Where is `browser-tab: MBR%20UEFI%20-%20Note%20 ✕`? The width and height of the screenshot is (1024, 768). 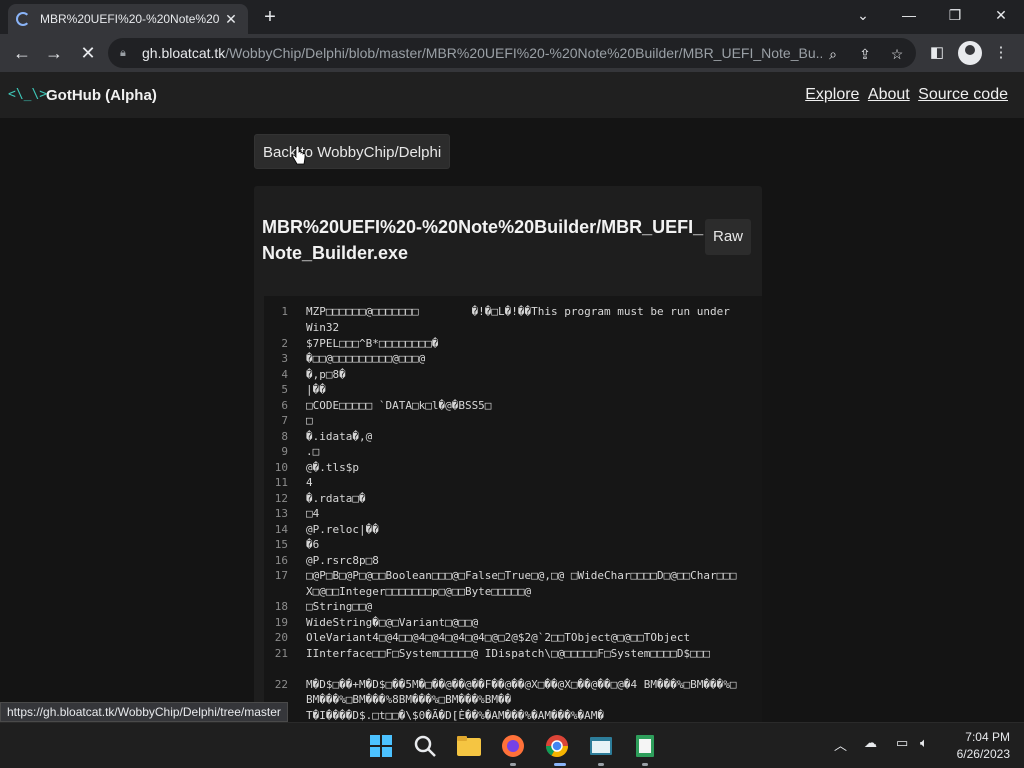
browser-tab: MBR%20UEFI%20-%20Note%20 ✕ is located at coordinates (128, 19).